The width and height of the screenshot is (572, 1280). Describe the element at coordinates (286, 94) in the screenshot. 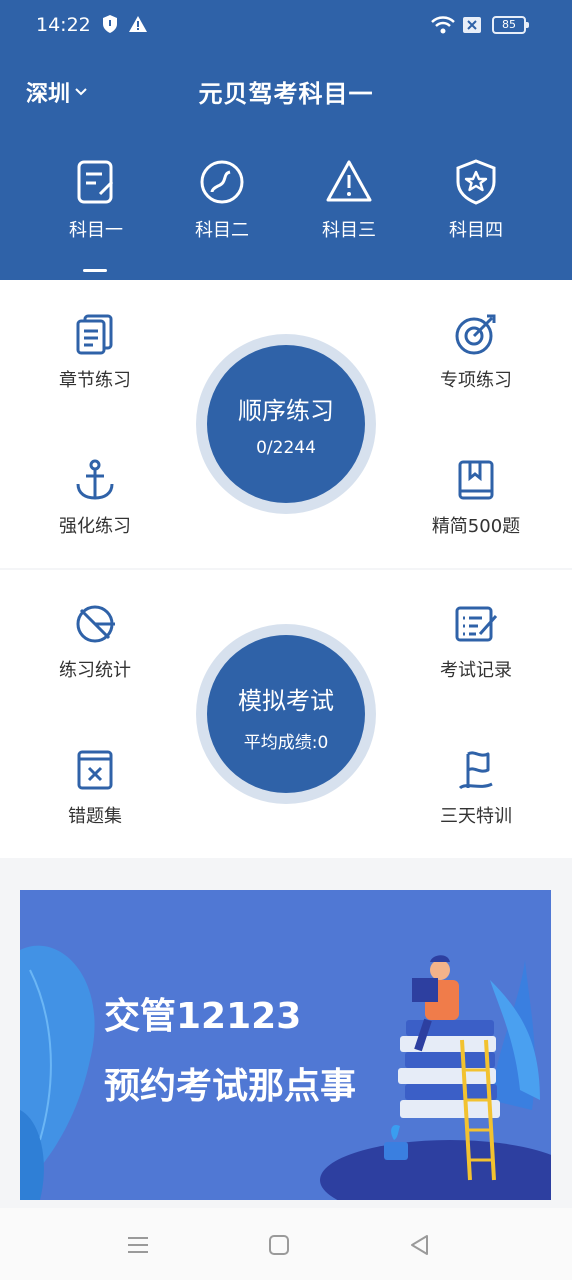

I see `page-title: 元贝驾考科目一` at that location.